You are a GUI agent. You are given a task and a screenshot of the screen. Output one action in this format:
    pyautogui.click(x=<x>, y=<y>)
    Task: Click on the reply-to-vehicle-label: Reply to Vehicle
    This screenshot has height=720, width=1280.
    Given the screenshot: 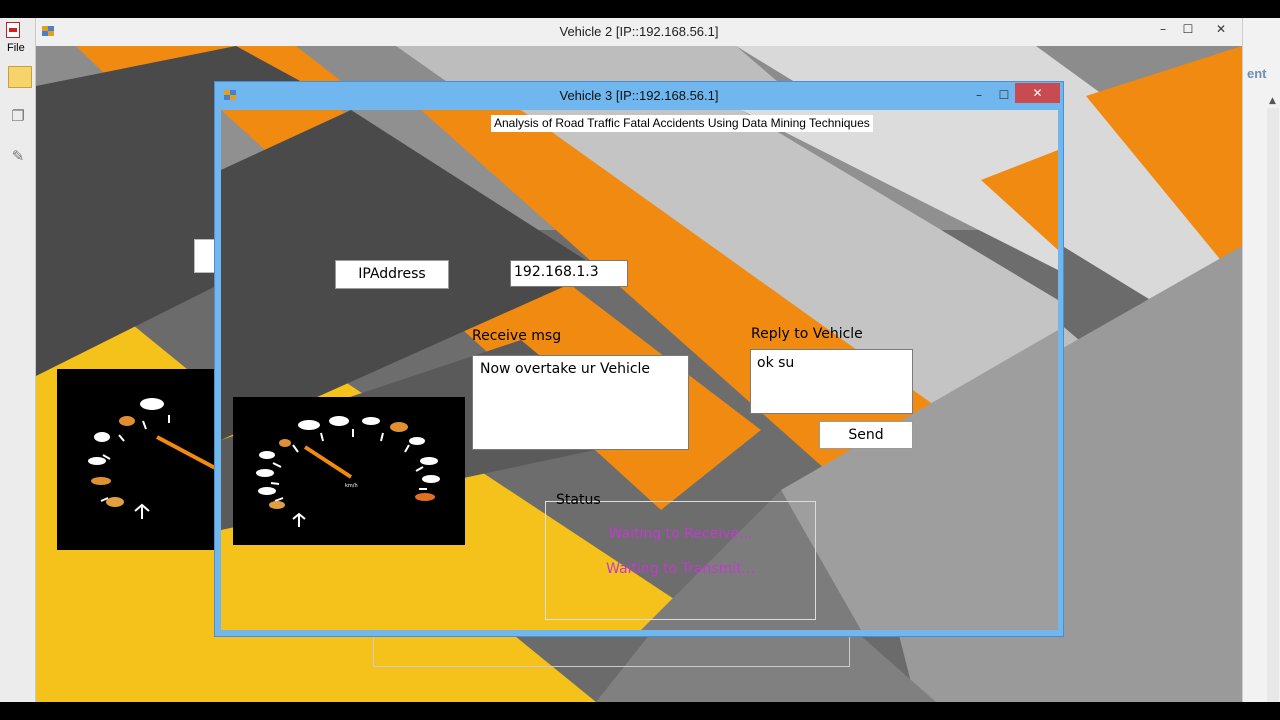 What is the action you would take?
    pyautogui.click(x=807, y=334)
    